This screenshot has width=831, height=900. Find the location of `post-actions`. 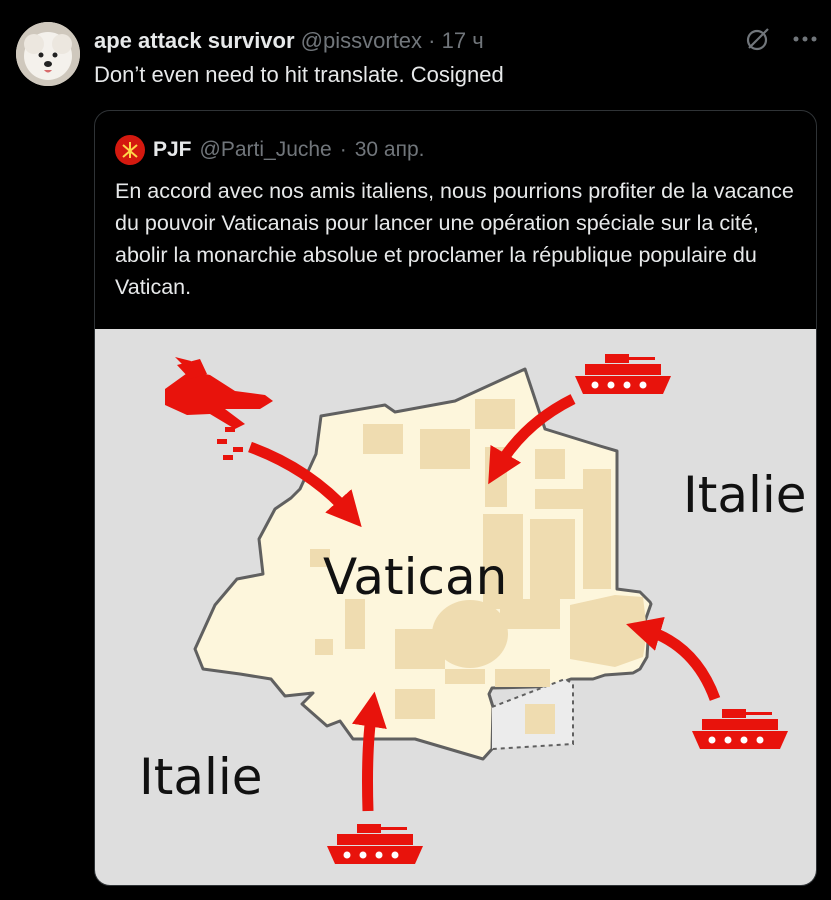

post-actions is located at coordinates (781, 39).